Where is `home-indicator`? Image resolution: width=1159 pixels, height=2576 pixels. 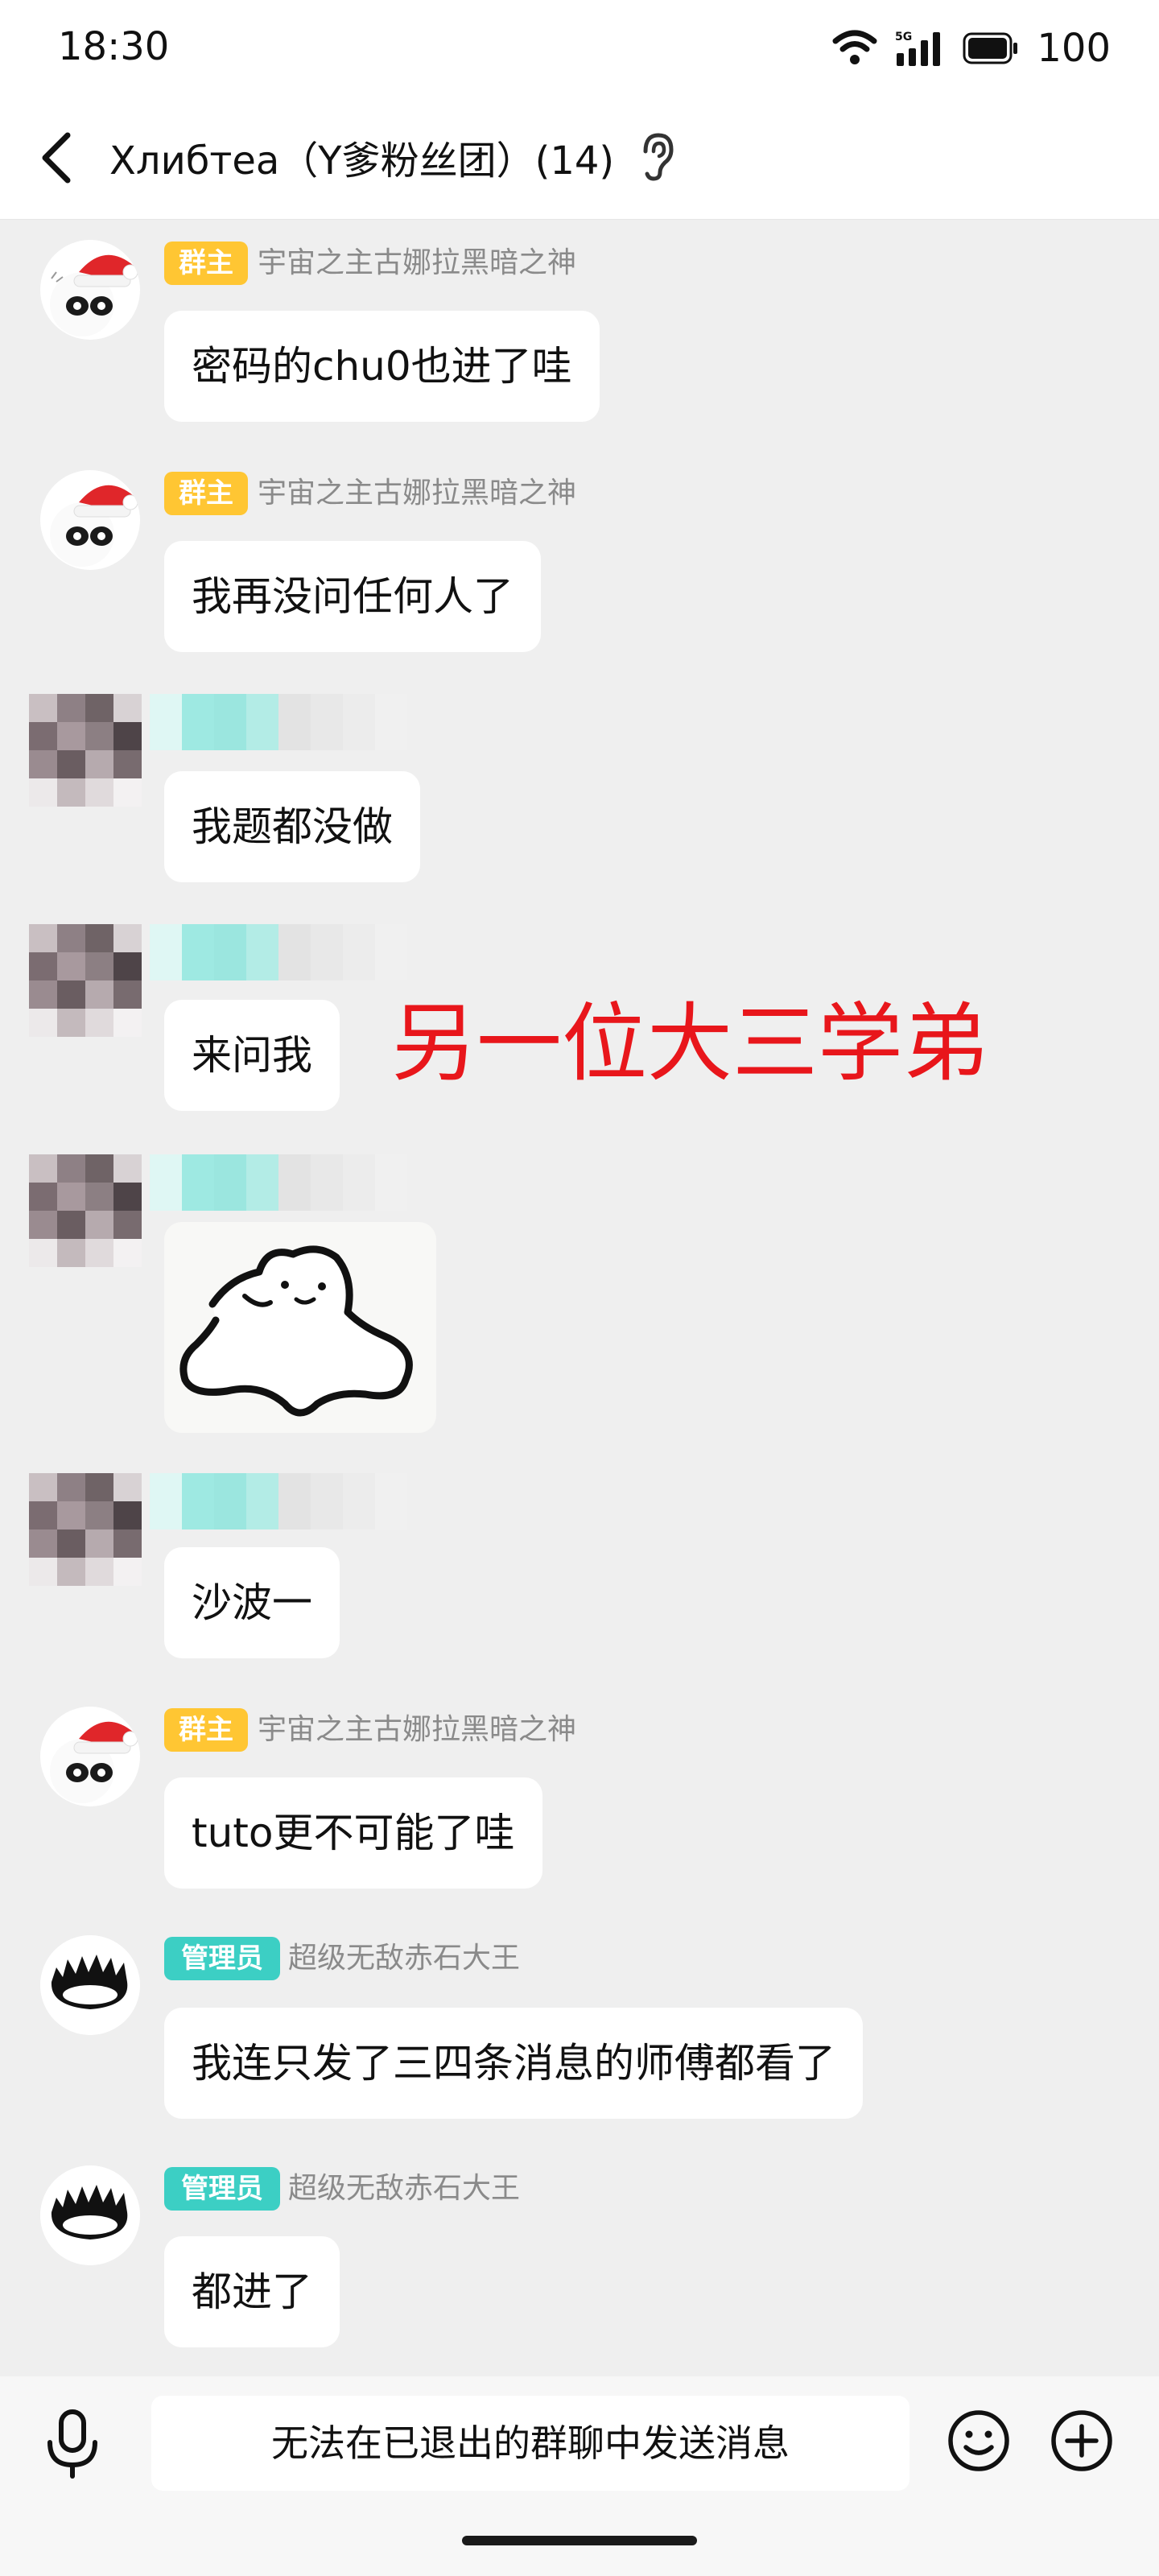
home-indicator is located at coordinates (579, 2540).